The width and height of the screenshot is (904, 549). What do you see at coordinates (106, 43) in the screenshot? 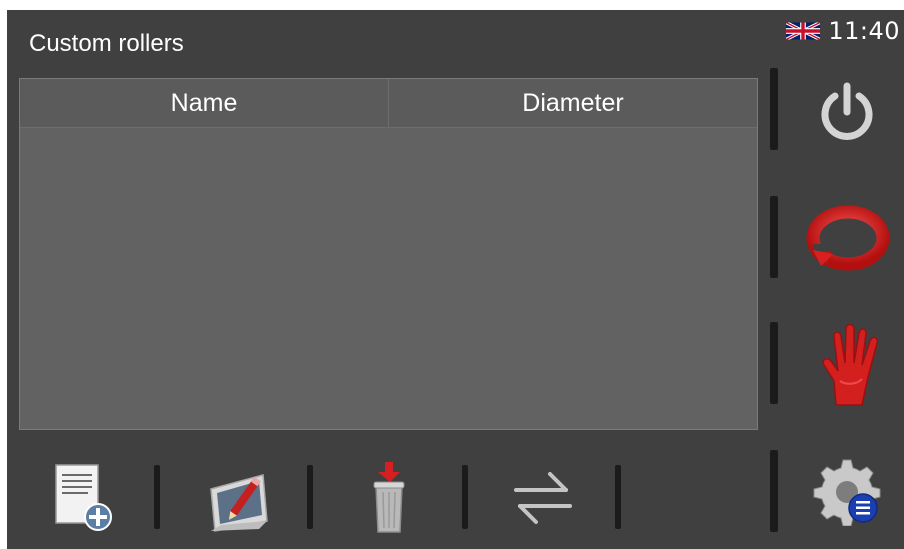
I see `page-title: Custom rollers` at bounding box center [106, 43].